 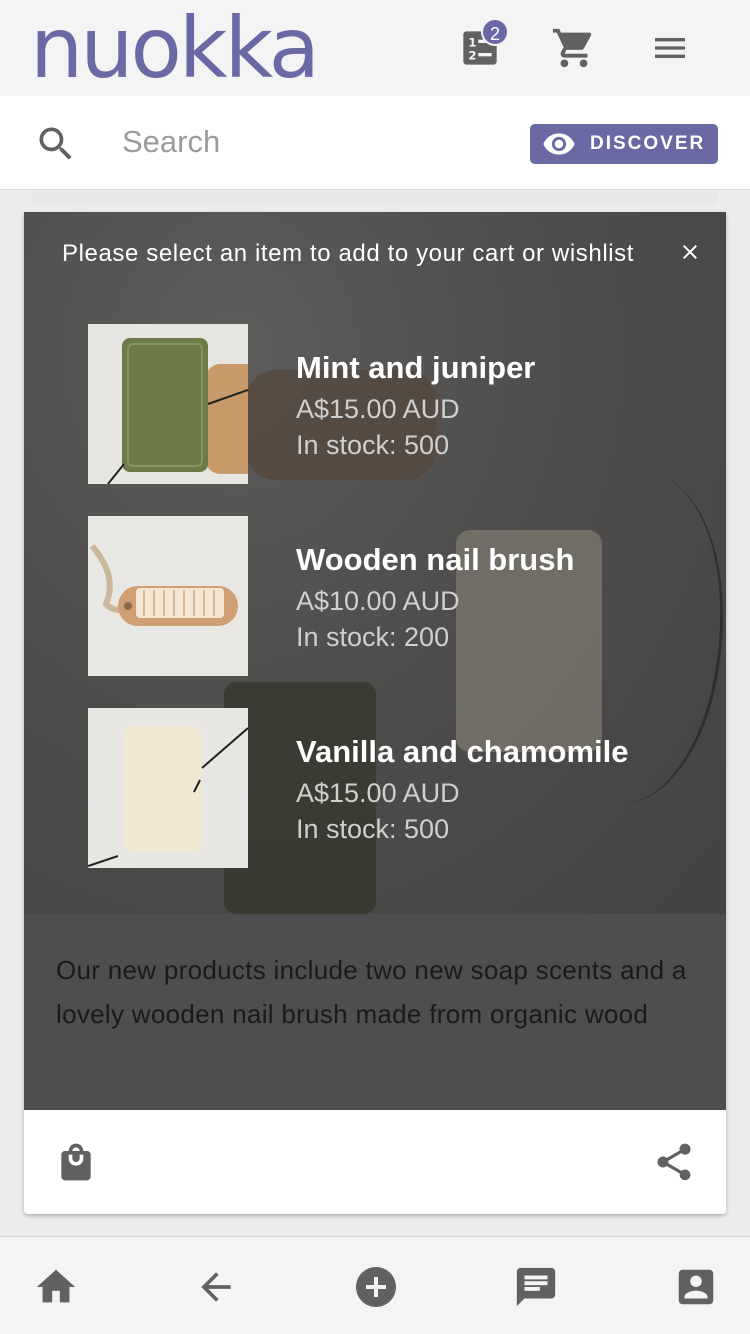 I want to click on back-arrow-icon, so click(x=216, y=1287).